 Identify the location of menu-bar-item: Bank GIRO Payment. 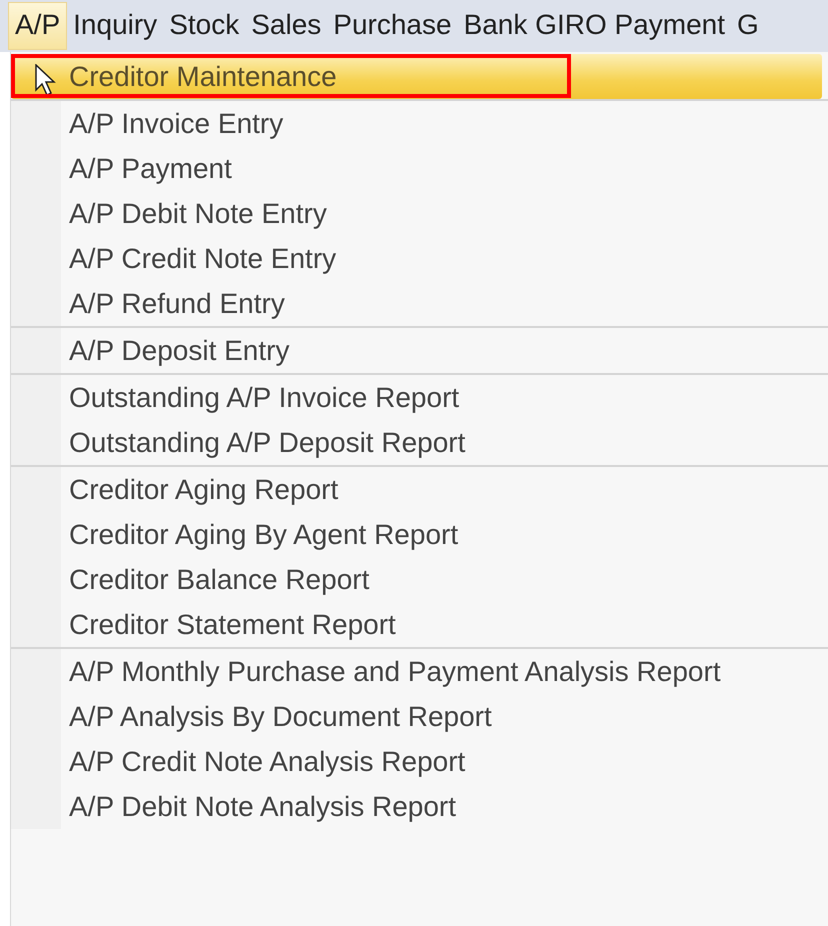
(594, 26).